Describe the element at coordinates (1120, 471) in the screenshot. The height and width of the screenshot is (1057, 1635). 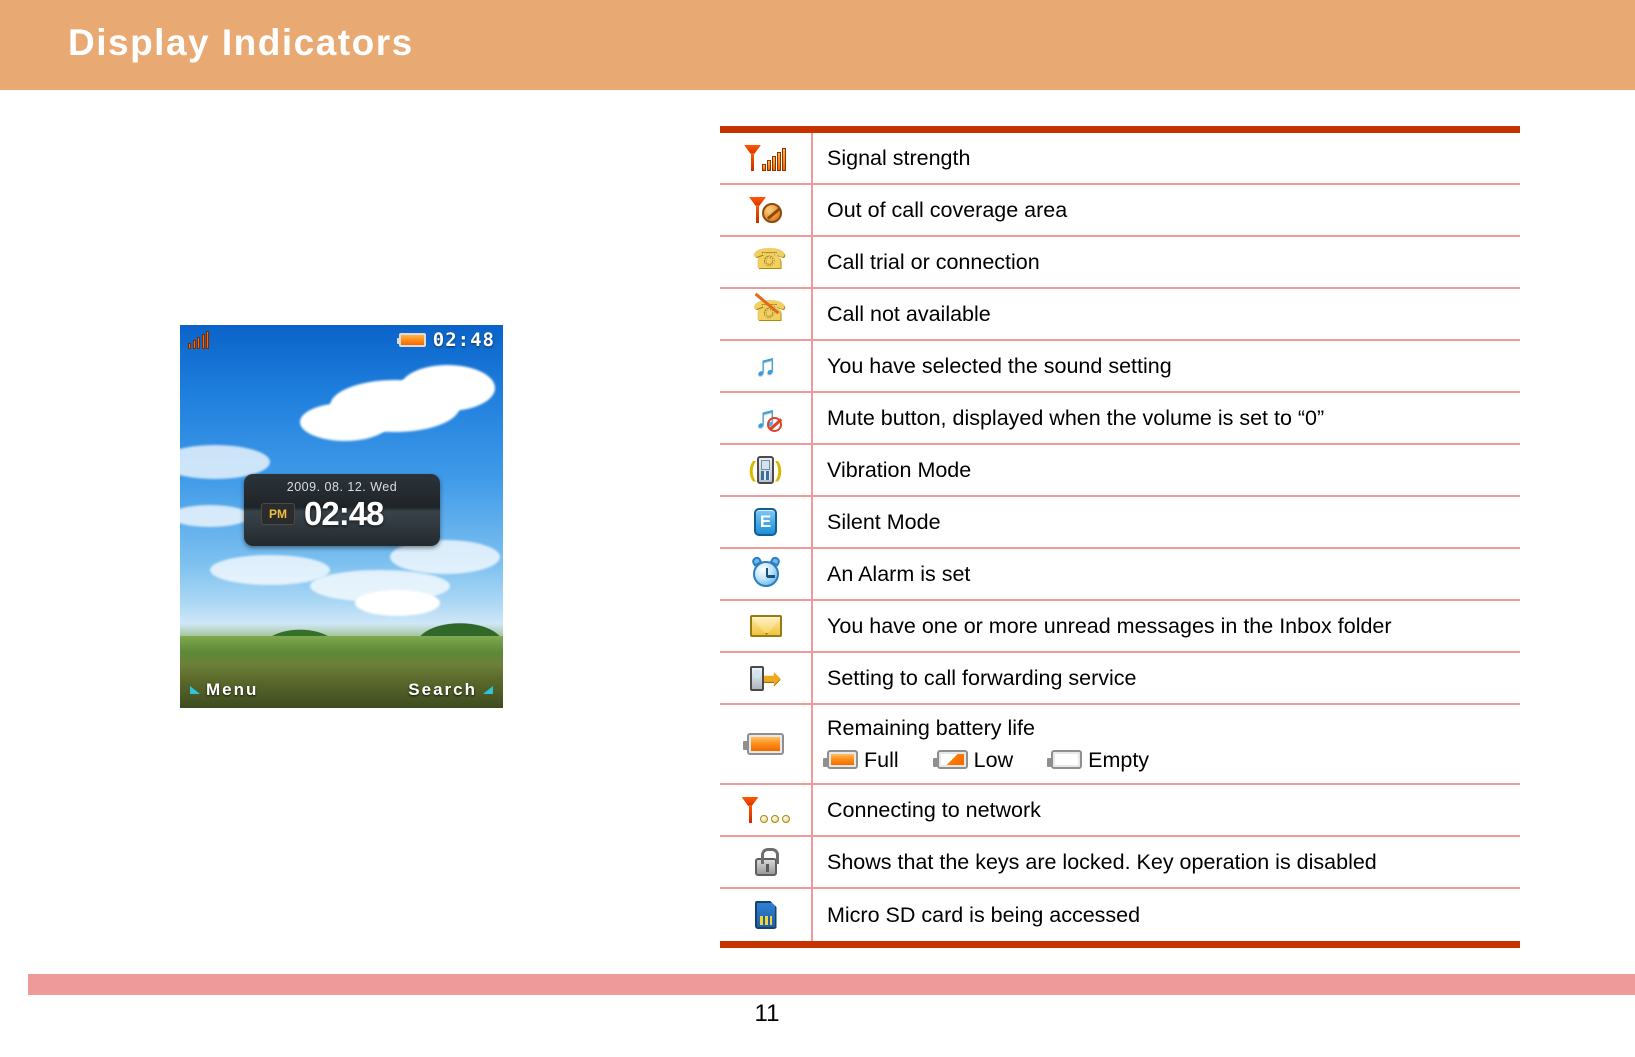
I see `table-row: ( ) Vibration Mode` at that location.